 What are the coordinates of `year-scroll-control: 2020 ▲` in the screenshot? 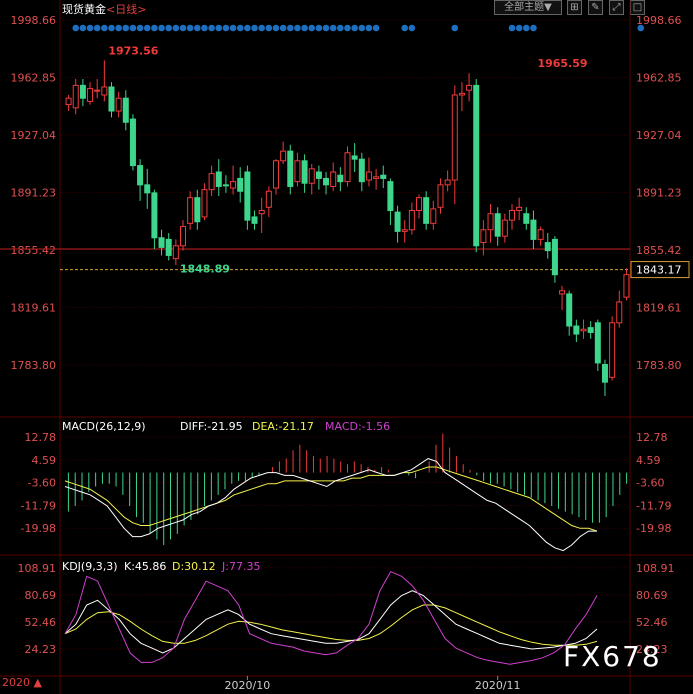 It's located at (22, 682).